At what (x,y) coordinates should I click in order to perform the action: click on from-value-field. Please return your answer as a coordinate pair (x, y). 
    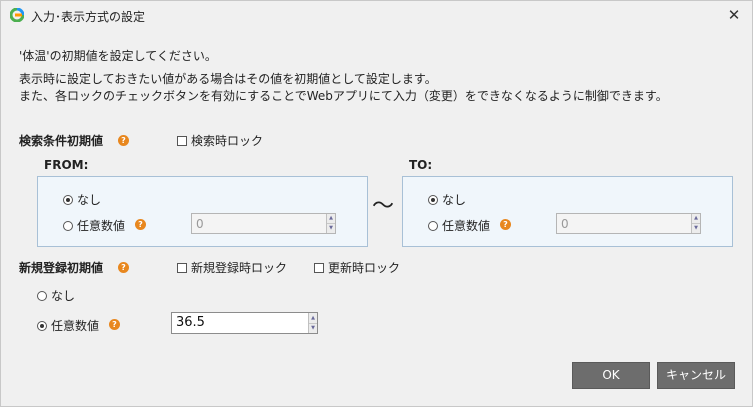
    Looking at the image, I should click on (258, 223).